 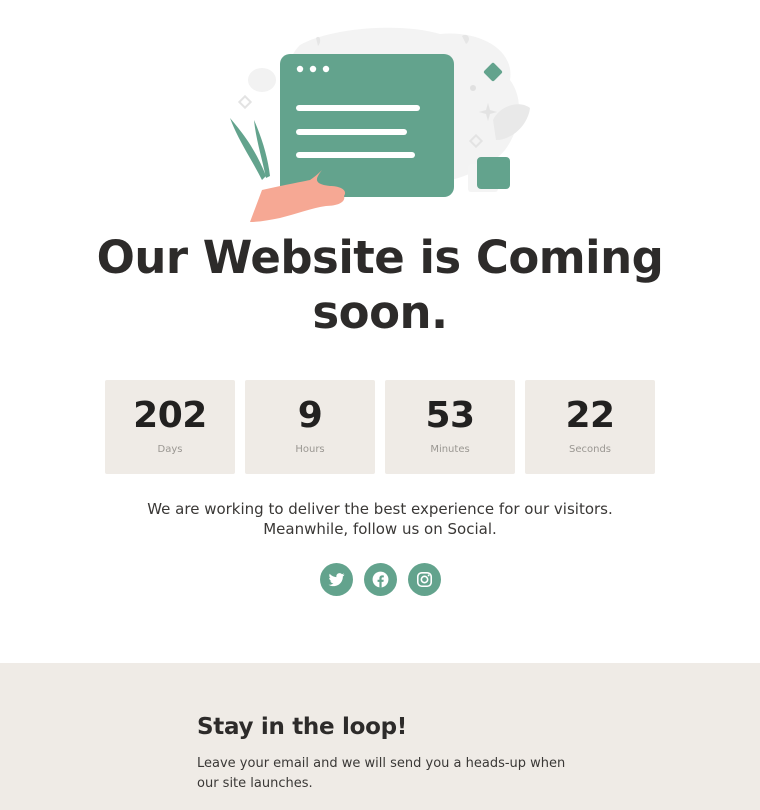 I want to click on page-title: Our Website is Coming soon., so click(x=380, y=285).